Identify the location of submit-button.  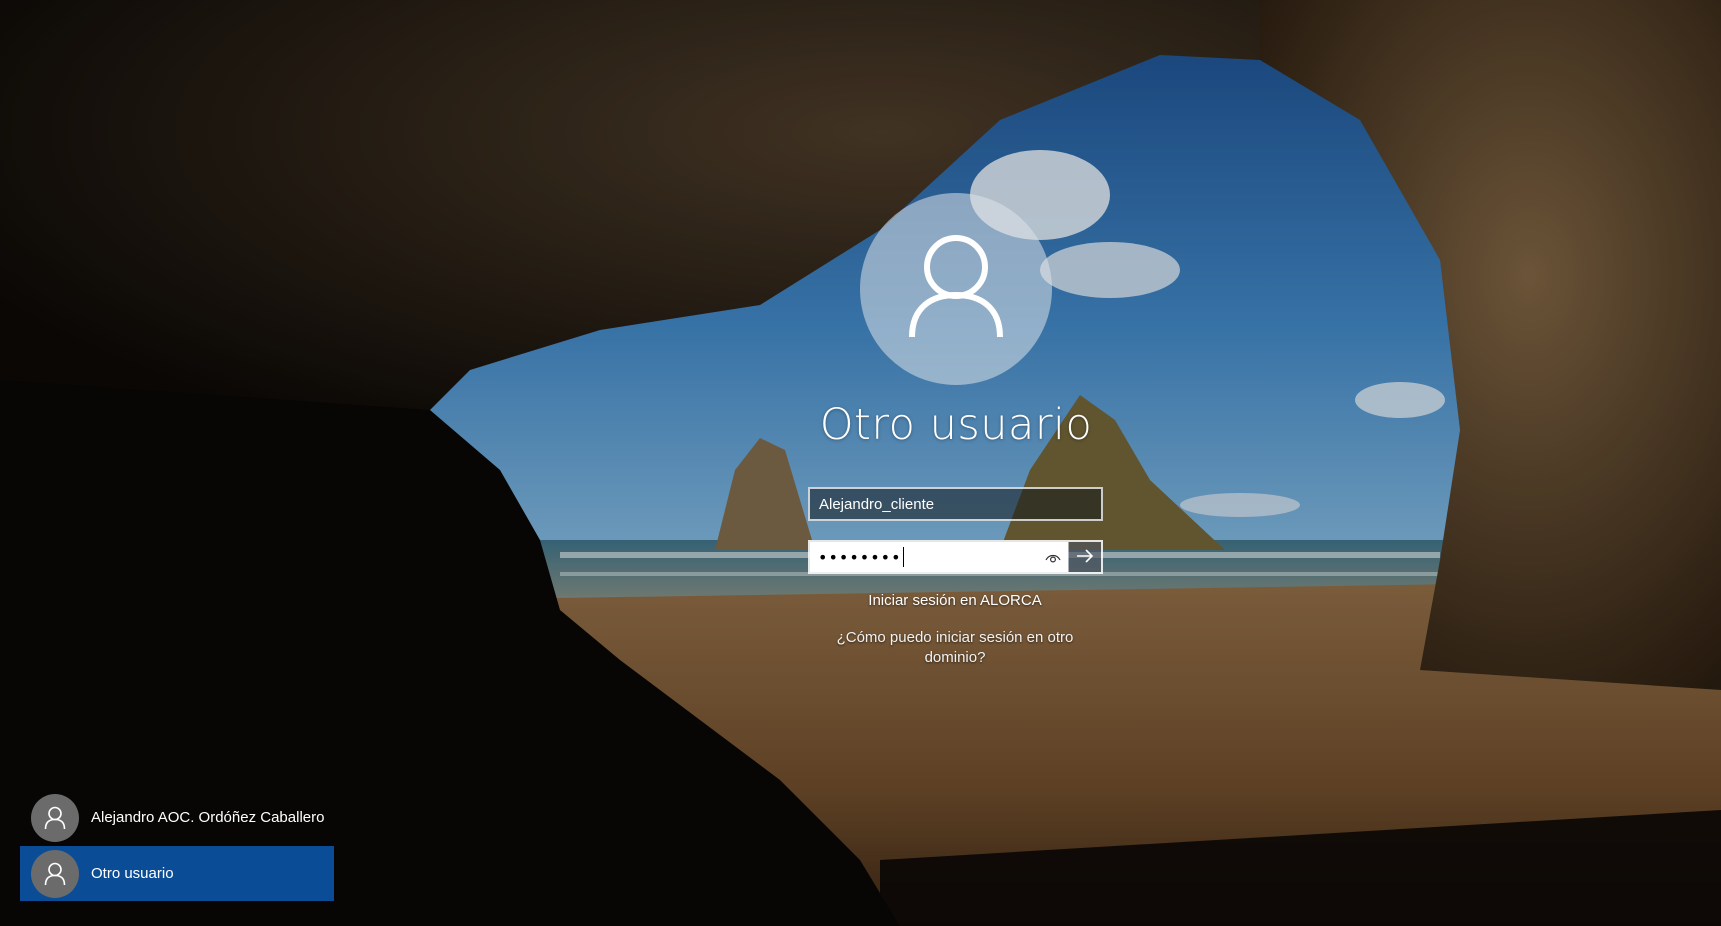
(1084, 557).